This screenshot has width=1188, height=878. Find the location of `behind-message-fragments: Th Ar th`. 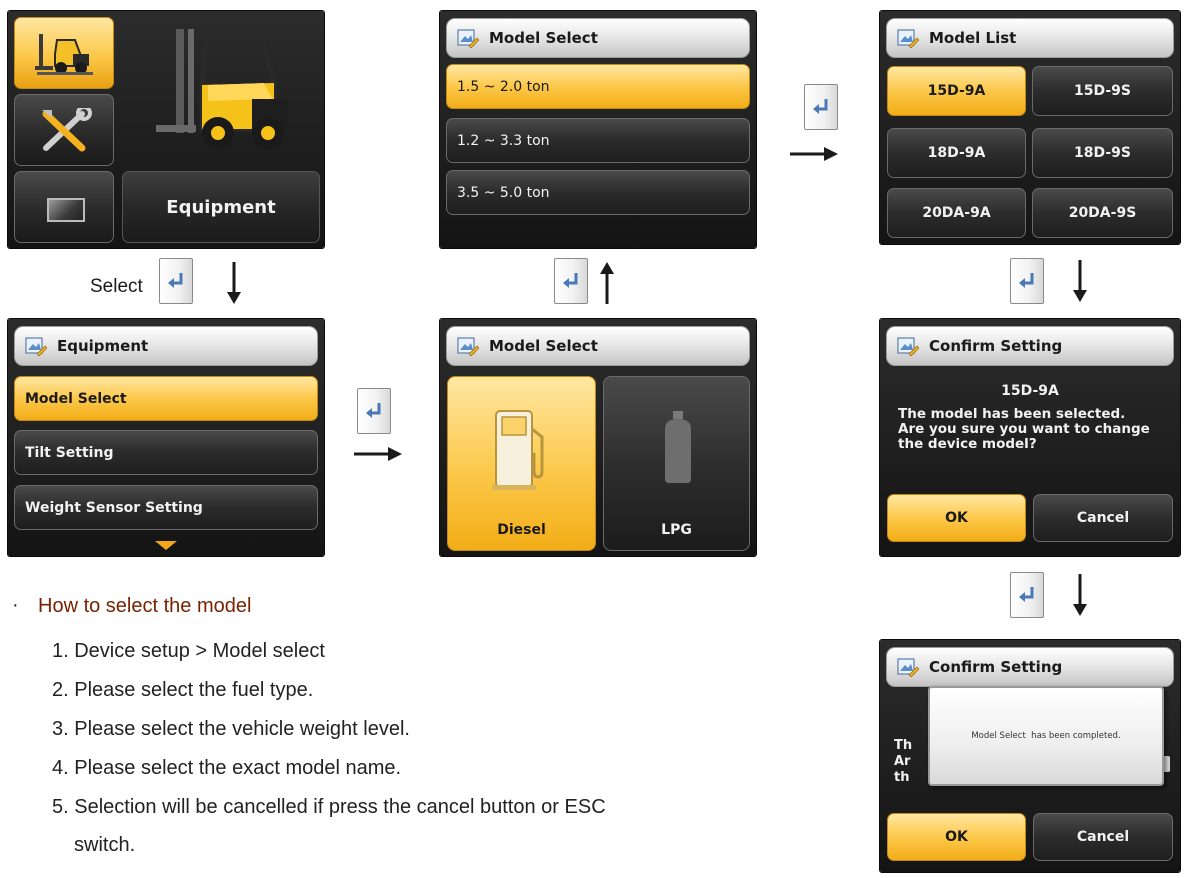

behind-message-fragments: Th Ar th is located at coordinates (903, 762).